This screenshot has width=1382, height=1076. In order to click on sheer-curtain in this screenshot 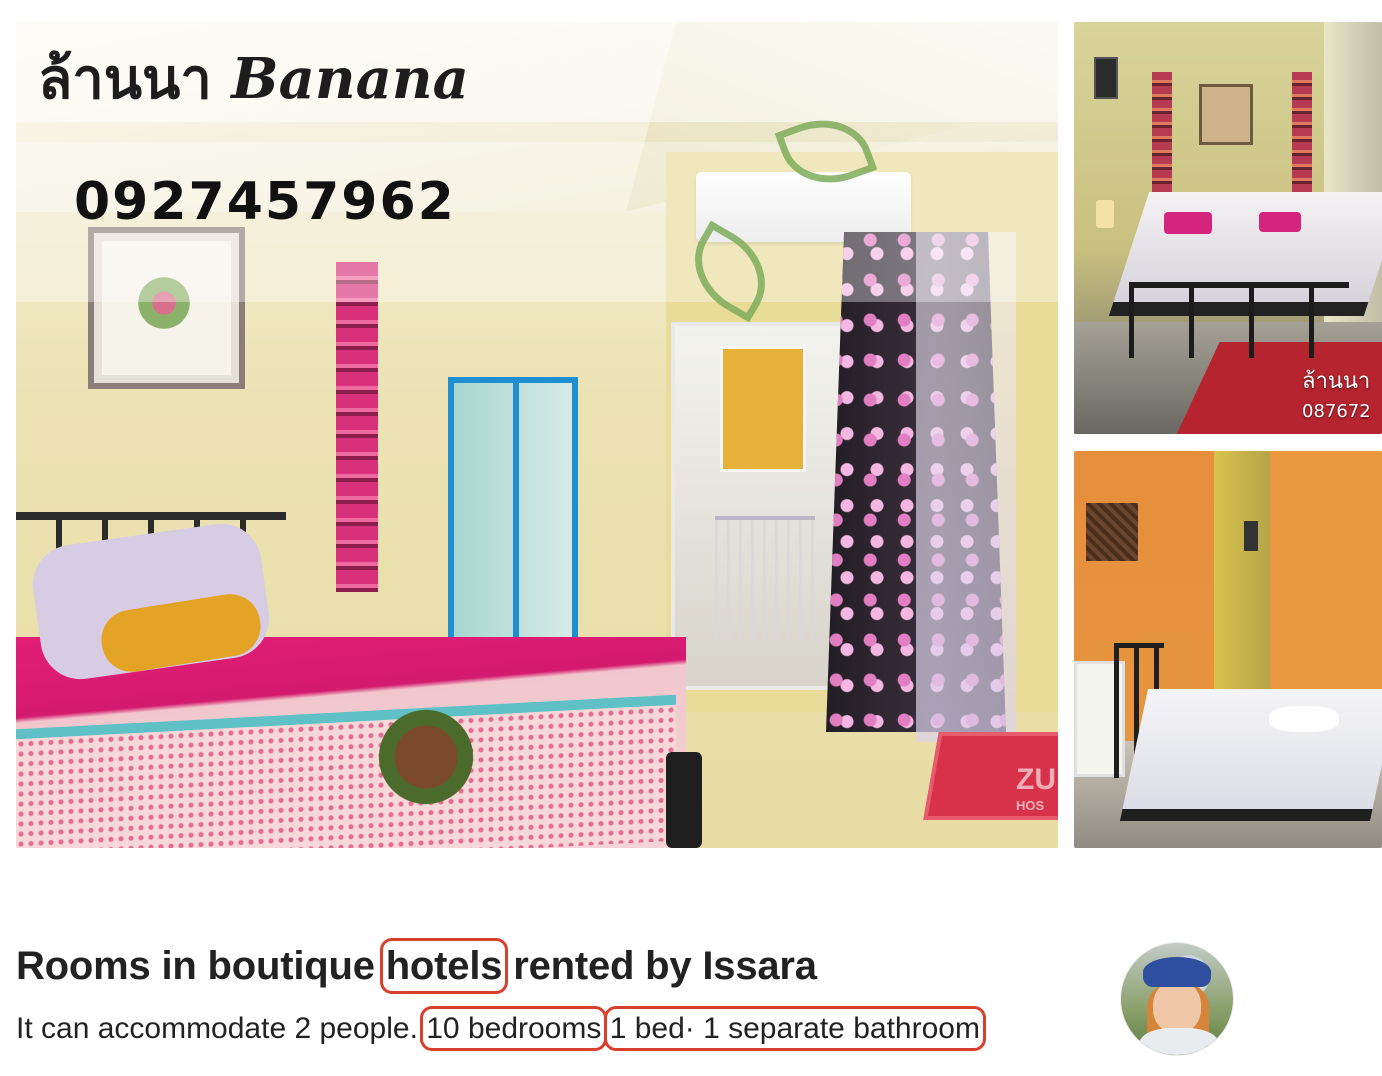, I will do `click(966, 487)`.